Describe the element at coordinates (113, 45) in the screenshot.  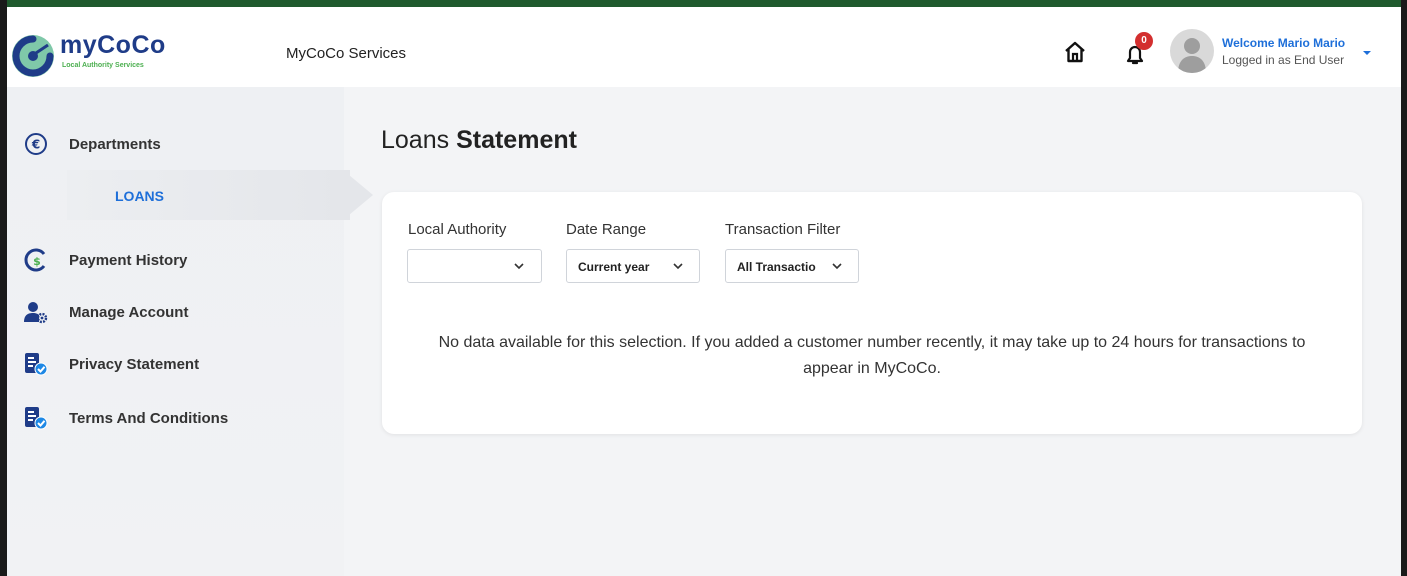
I see `logo-text: myCoCo` at that location.